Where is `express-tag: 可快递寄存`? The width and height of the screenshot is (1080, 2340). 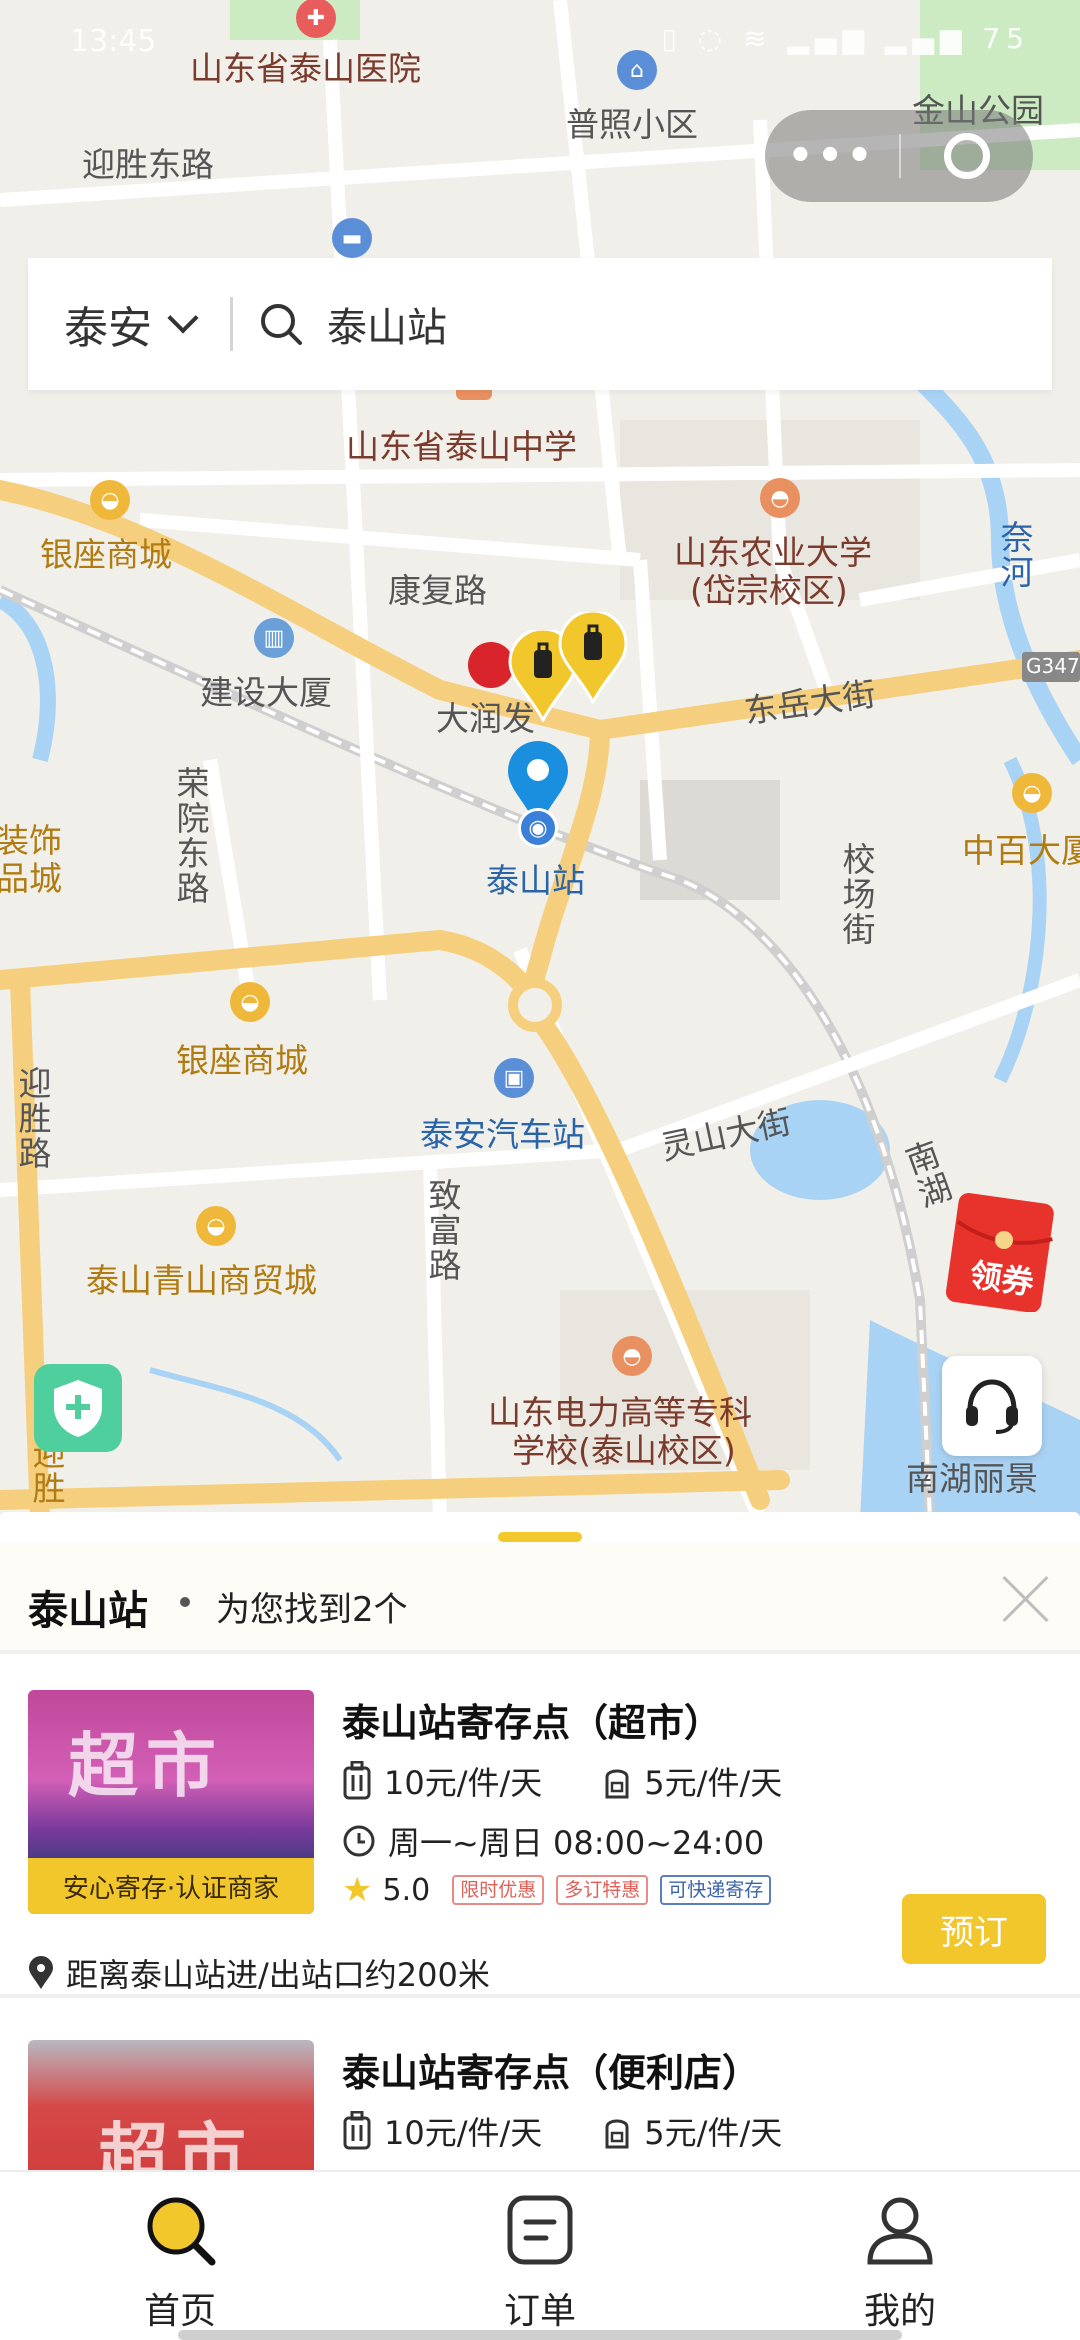 express-tag: 可快递寄存 is located at coordinates (716, 1890).